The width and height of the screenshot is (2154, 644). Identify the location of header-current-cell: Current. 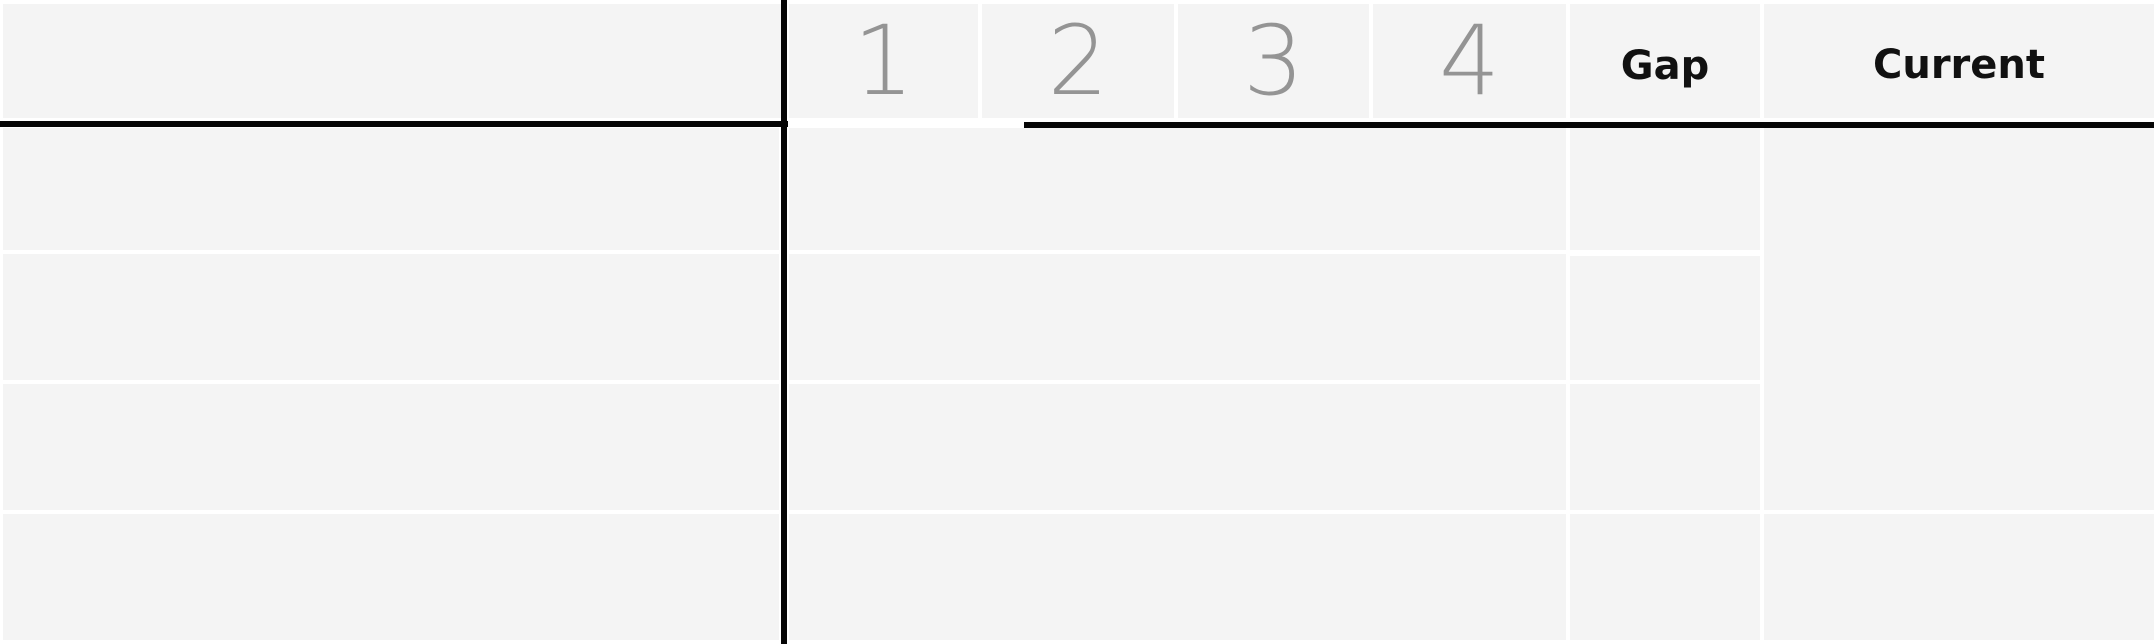
(1959, 61).